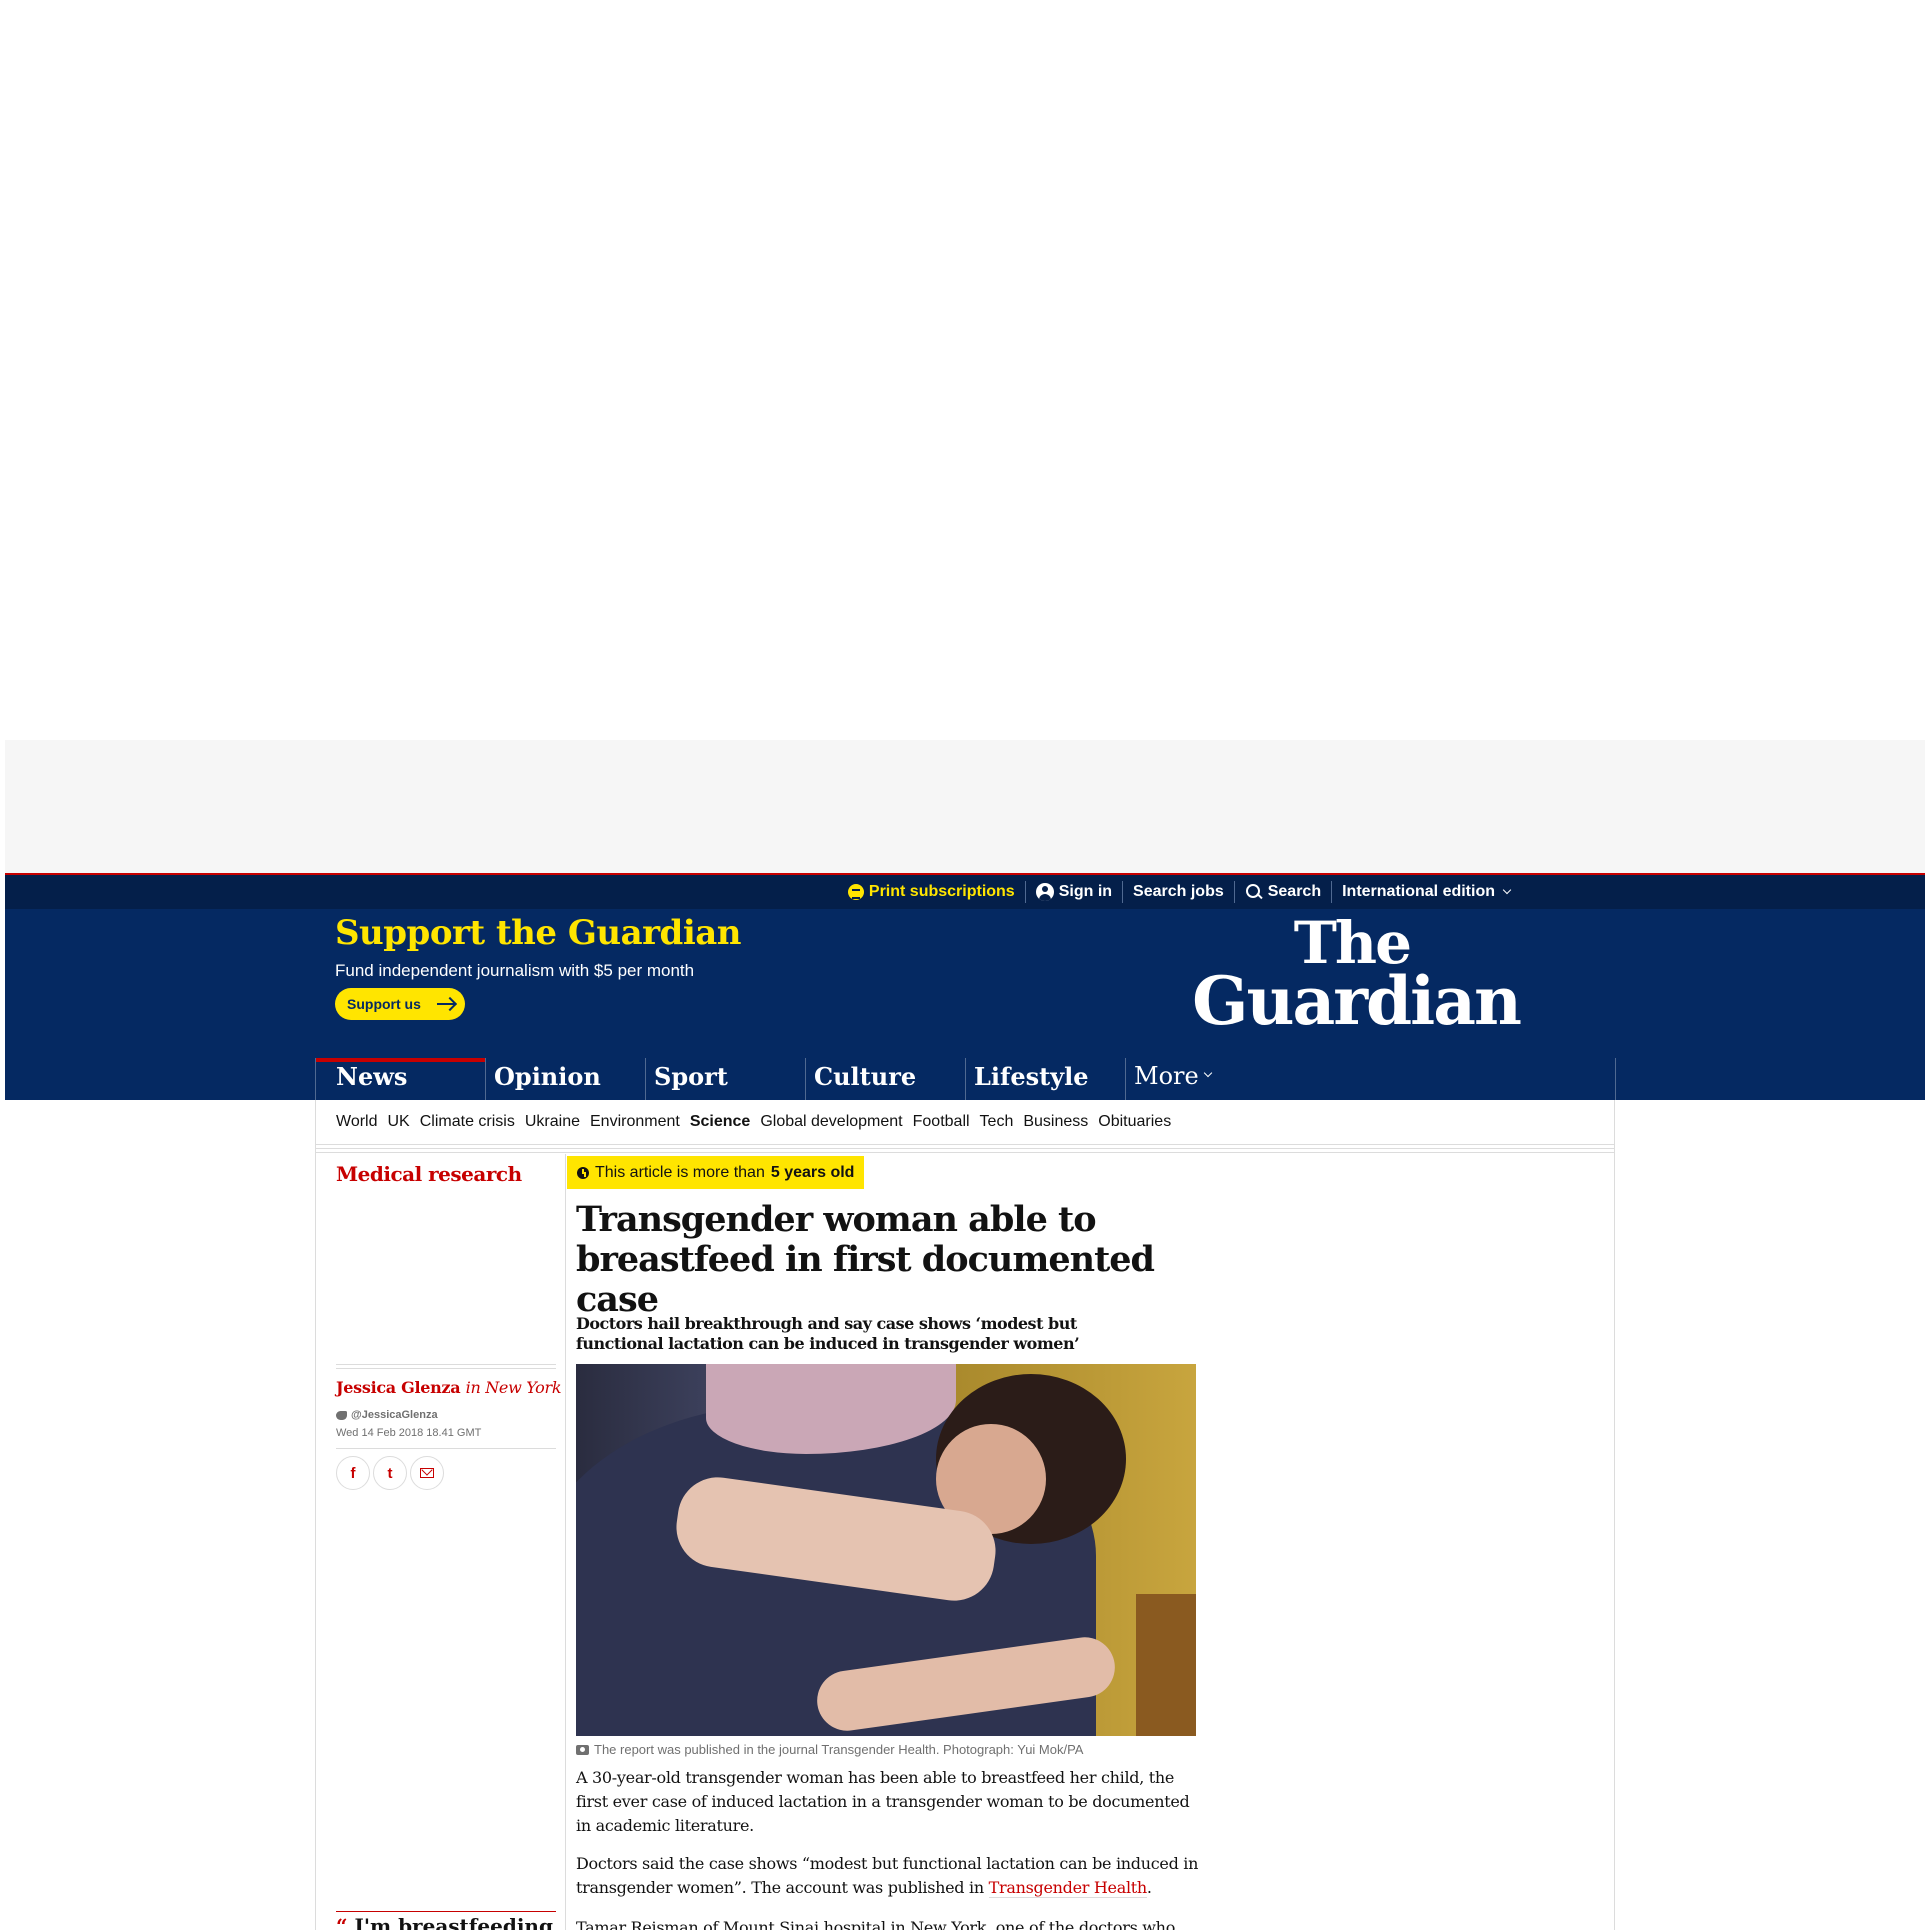 This screenshot has width=1930, height=1930. Describe the element at coordinates (1615, 1079) in the screenshot. I see `pillar-edge-divider` at that location.